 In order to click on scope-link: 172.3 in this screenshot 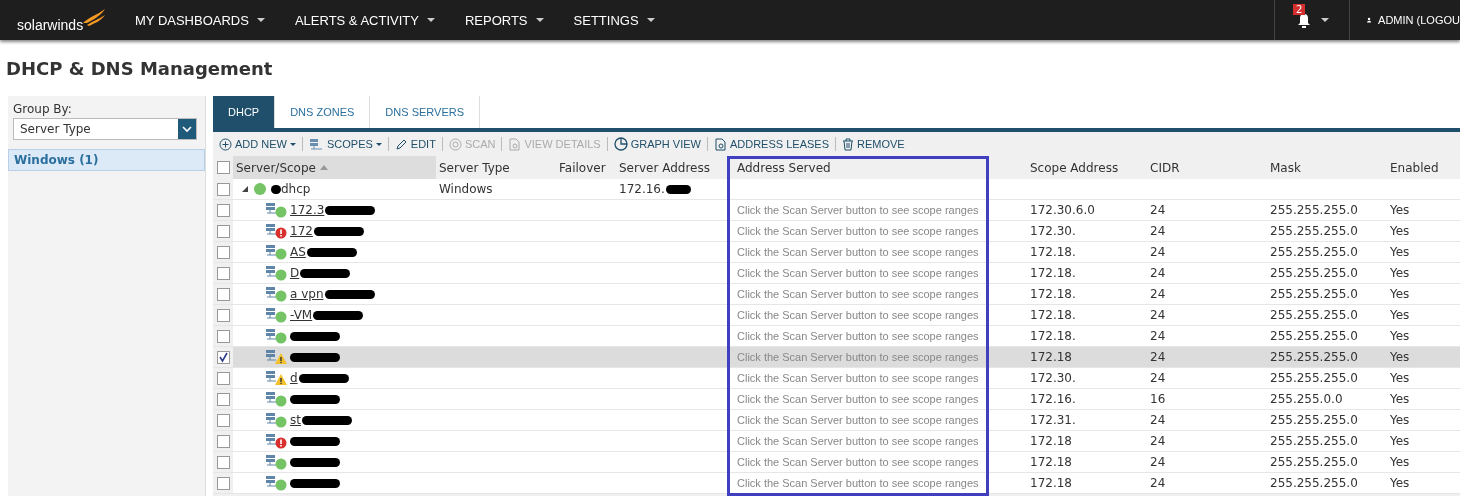, I will do `click(307, 210)`.